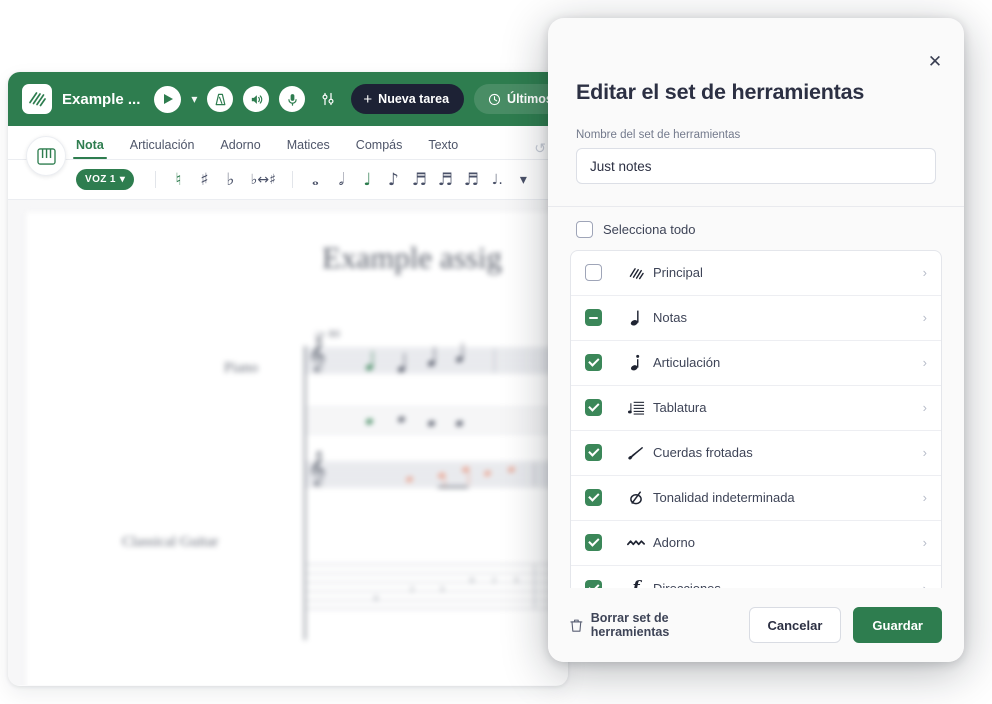 This screenshot has height=704, width=992. What do you see at coordinates (678, 273) in the screenshot?
I see `item-label: Principal` at bounding box center [678, 273].